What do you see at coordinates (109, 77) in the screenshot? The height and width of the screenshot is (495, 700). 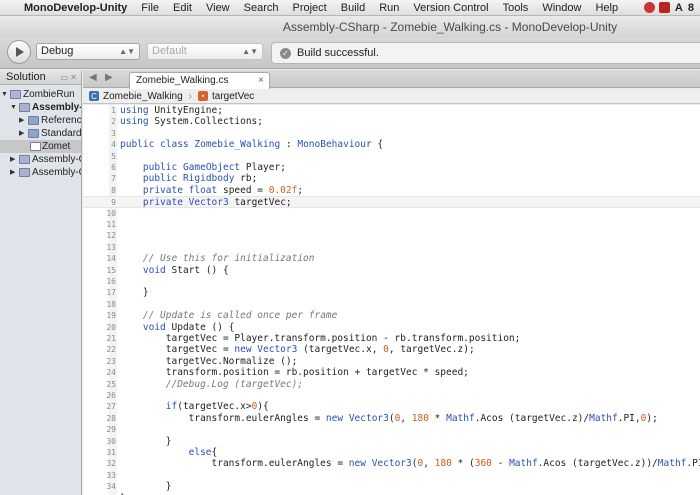 I see `tab-forward-icon: ▶` at bounding box center [109, 77].